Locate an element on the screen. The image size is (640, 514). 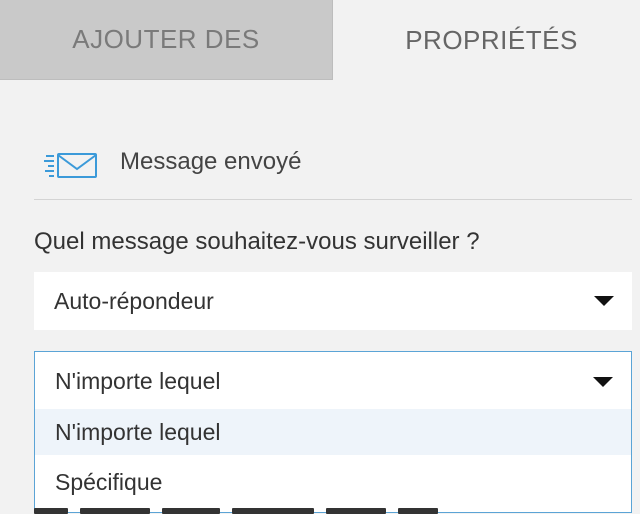
sent-mail-icon is located at coordinates (70, 165).